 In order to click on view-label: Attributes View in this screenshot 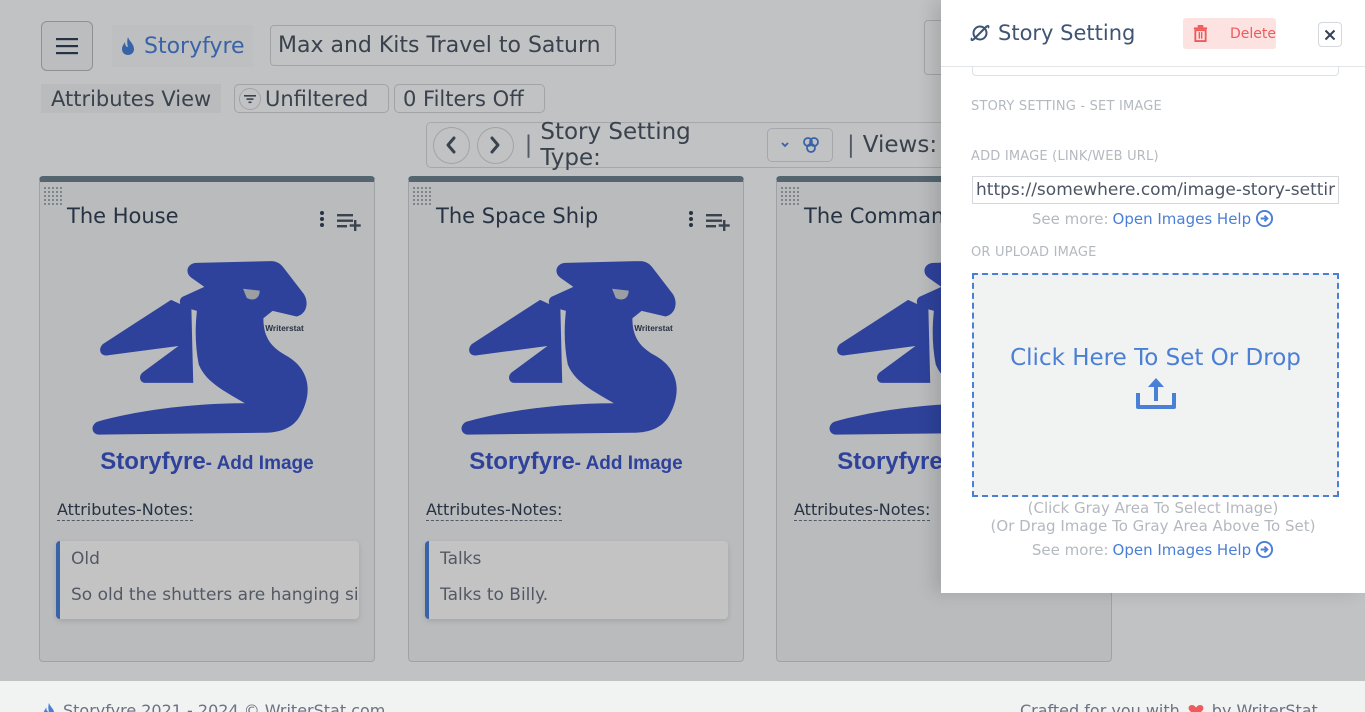, I will do `click(131, 98)`.